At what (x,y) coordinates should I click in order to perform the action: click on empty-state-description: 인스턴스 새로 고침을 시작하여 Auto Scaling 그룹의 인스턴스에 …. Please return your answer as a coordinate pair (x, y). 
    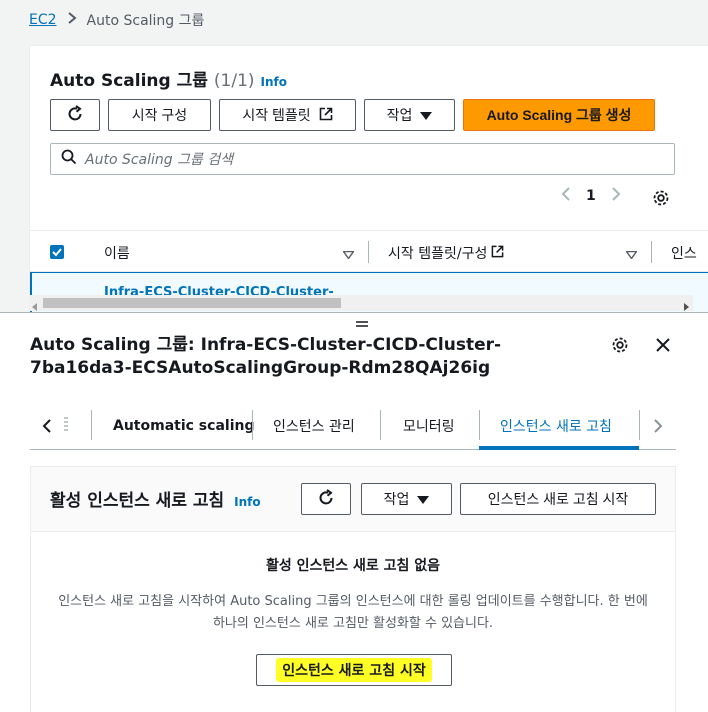
    Looking at the image, I should click on (353, 612).